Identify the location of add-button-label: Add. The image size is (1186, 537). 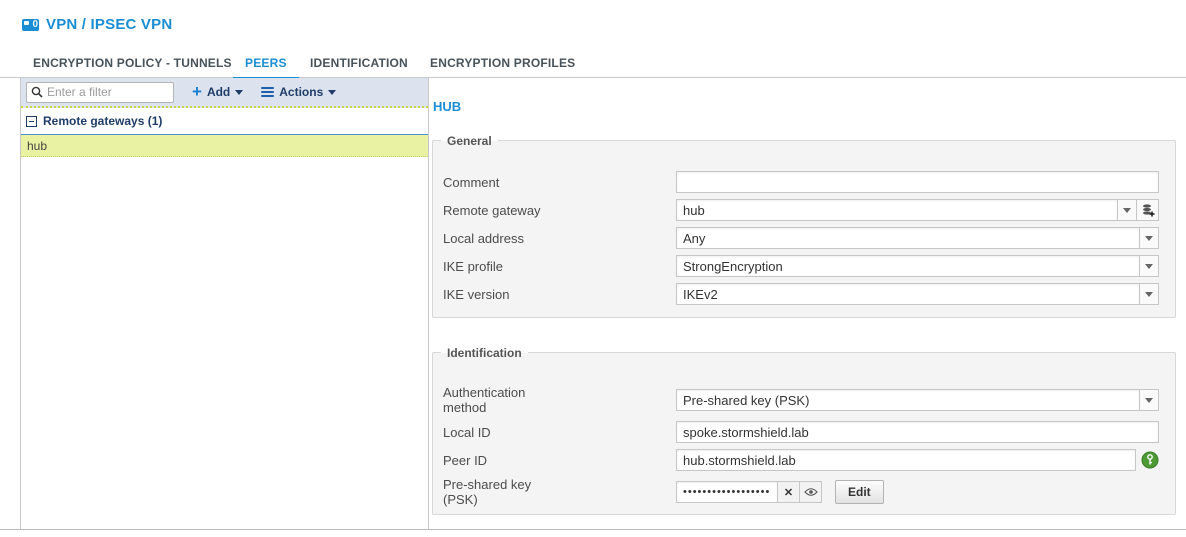
(218, 92).